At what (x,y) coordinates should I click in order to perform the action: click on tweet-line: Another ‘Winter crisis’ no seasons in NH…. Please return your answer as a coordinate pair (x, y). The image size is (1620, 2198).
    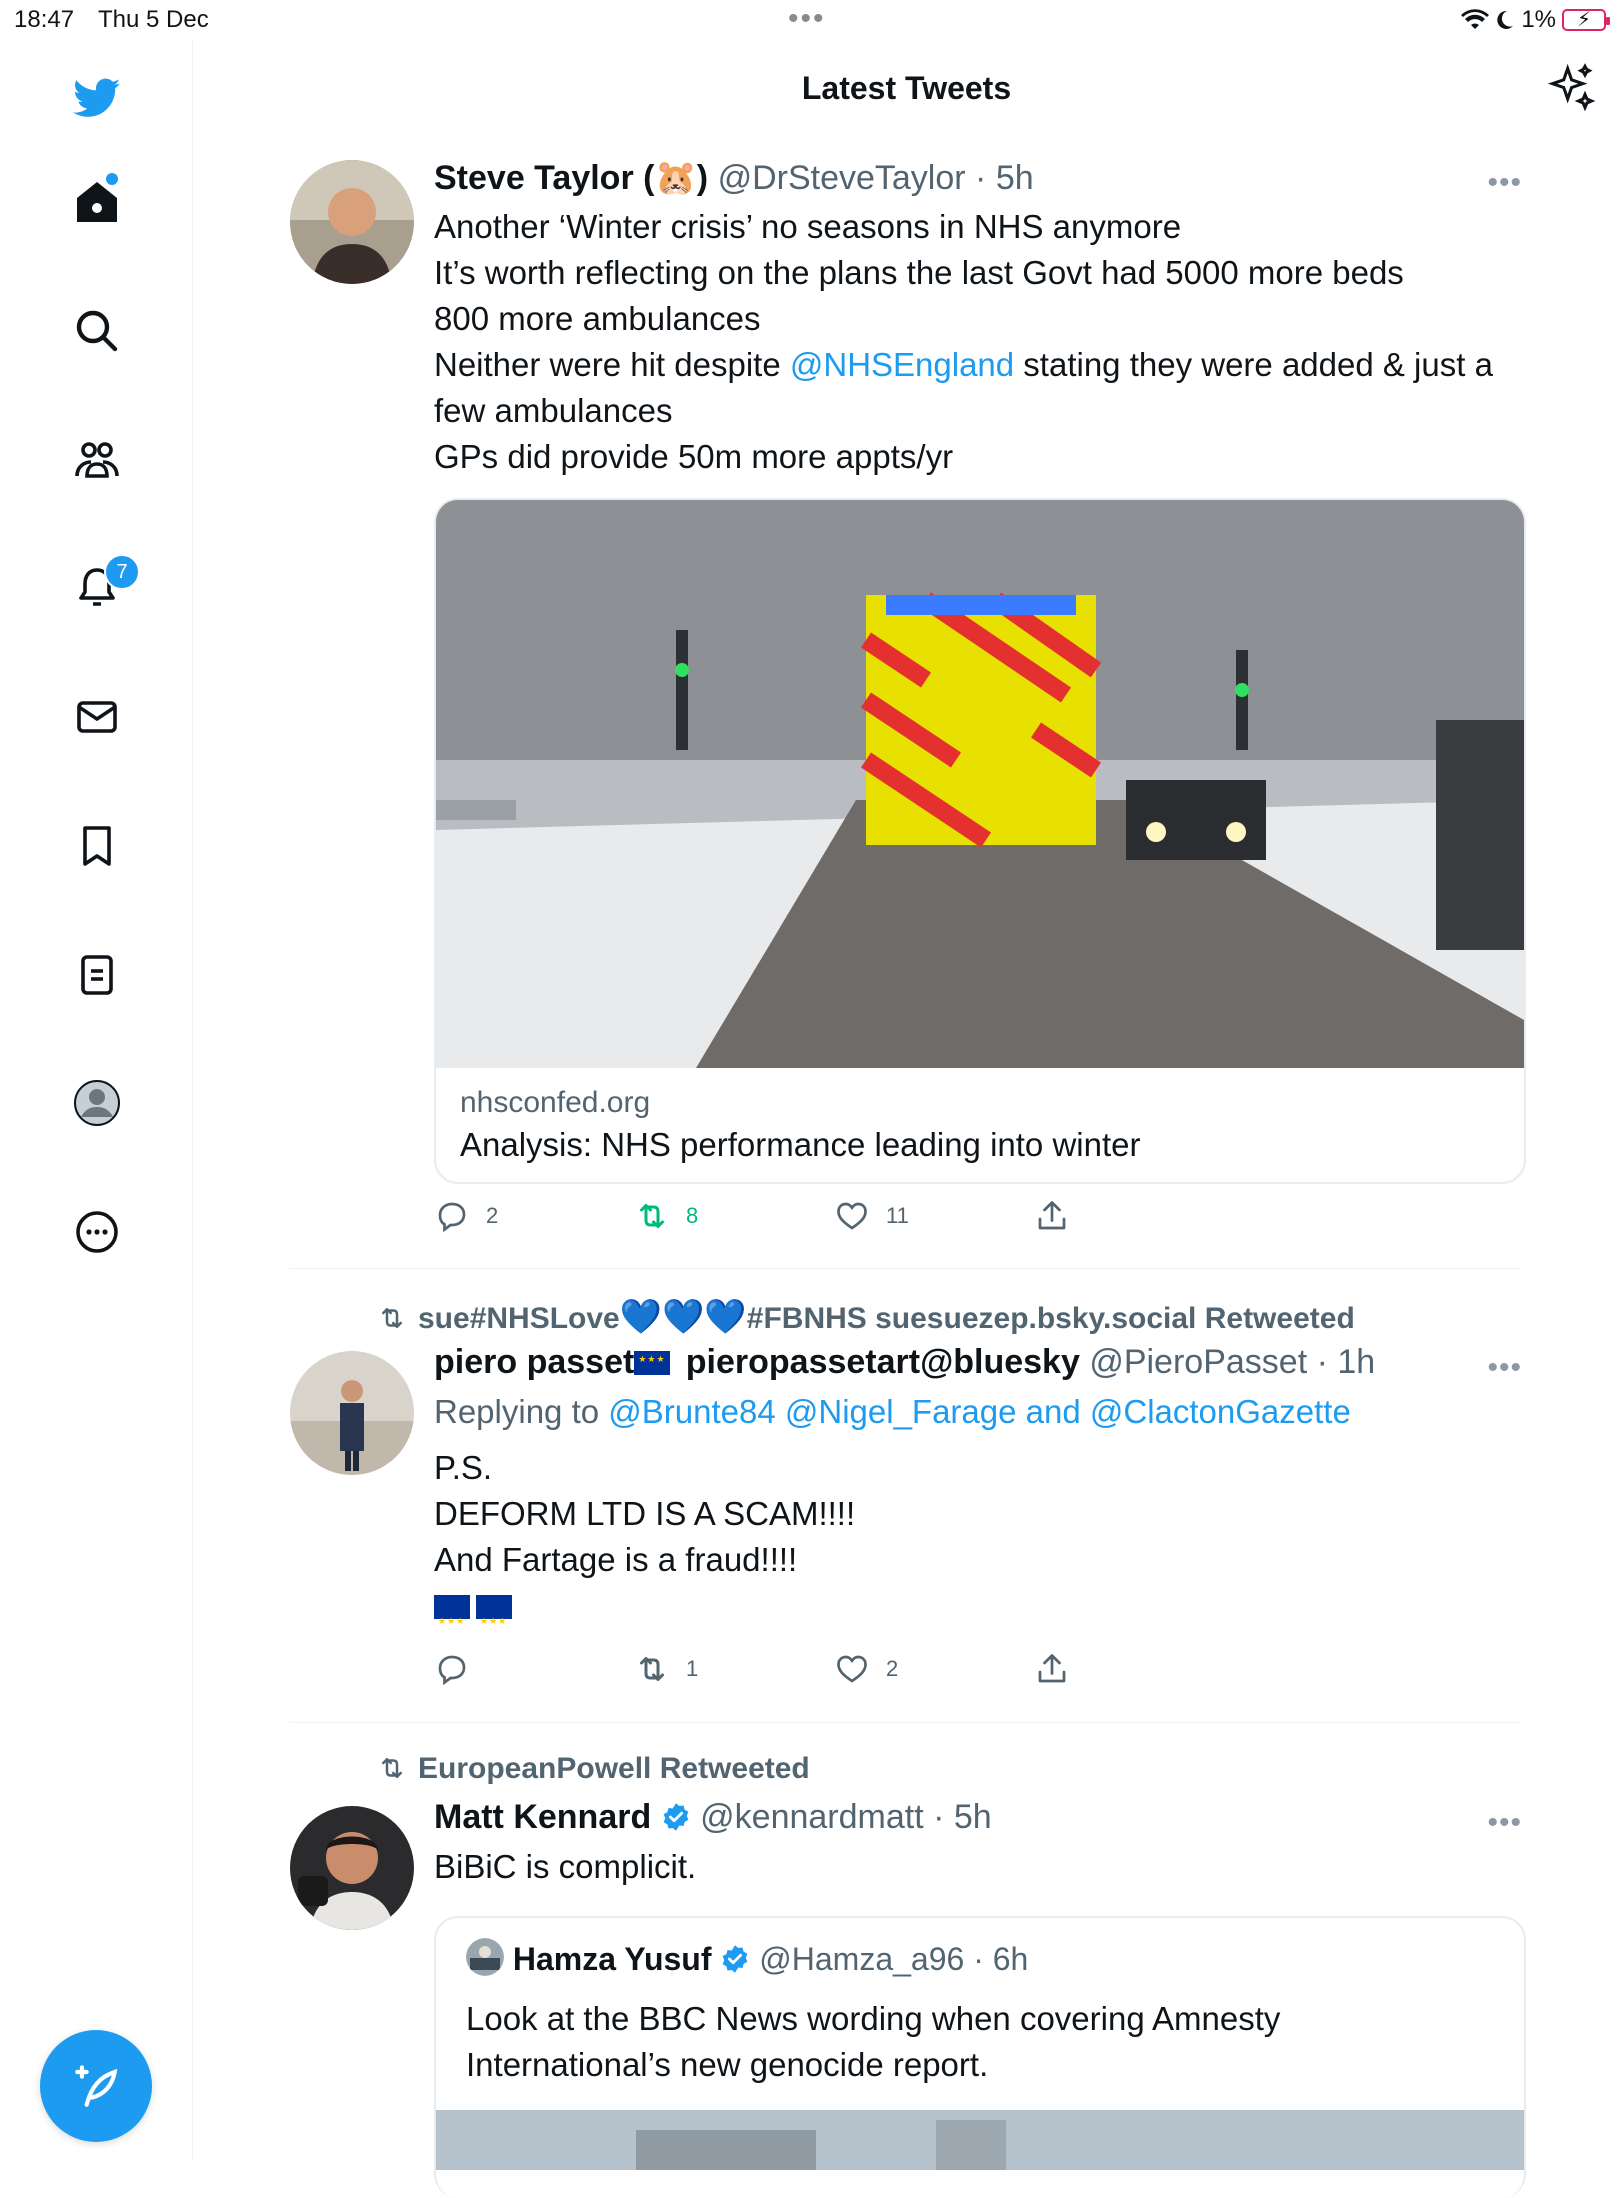
    Looking at the image, I should click on (808, 226).